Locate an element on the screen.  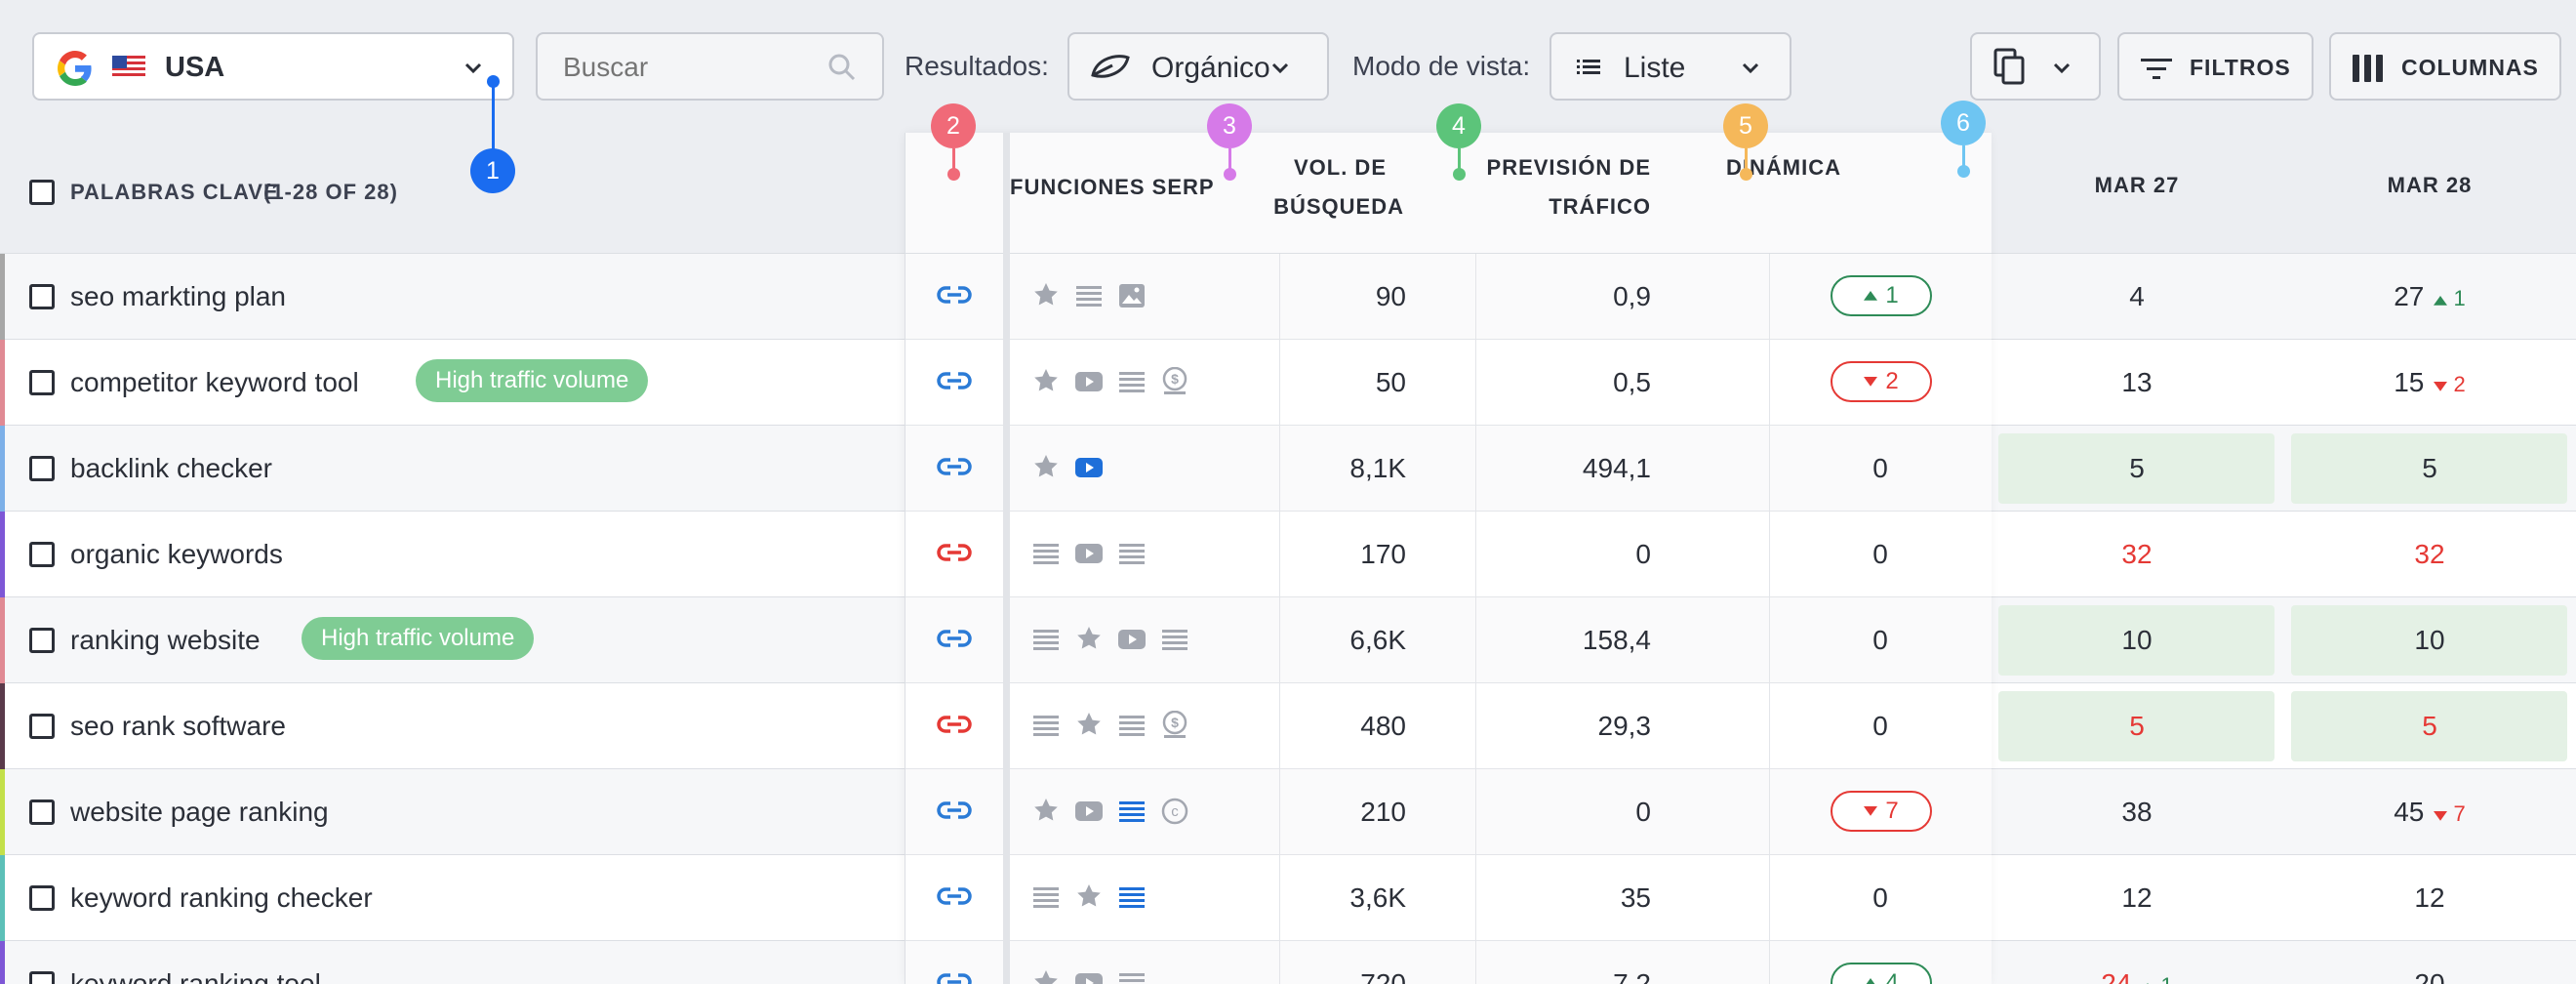
columns-button: COLUMNAS is located at coordinates (2445, 66).